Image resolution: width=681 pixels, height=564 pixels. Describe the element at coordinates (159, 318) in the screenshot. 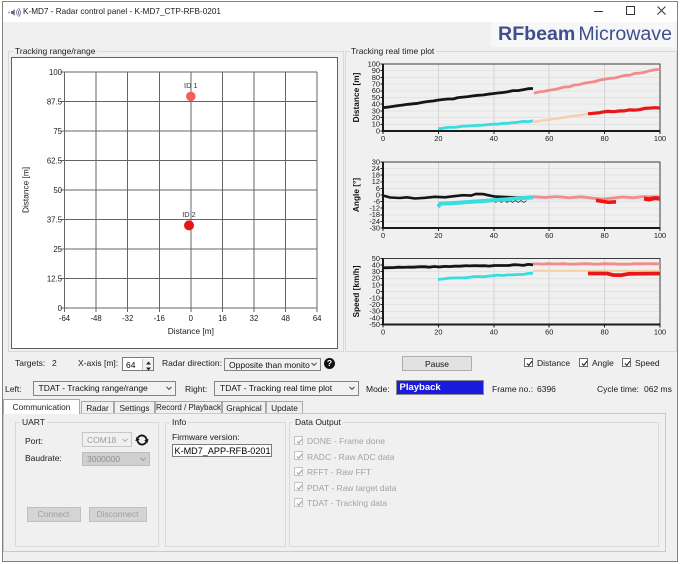

I see `svg-text: -16` at that location.